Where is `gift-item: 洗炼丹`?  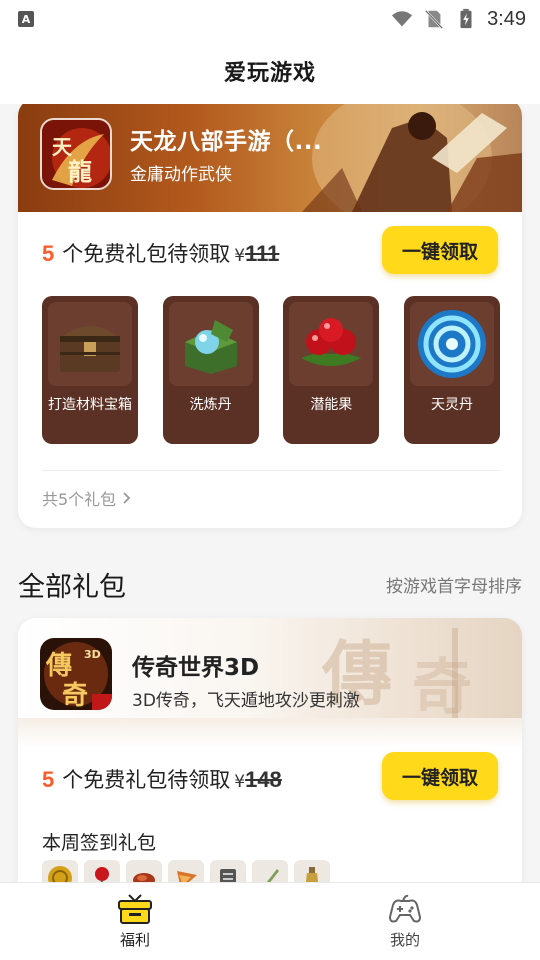
gift-item: 洗炼丹 is located at coordinates (210, 370).